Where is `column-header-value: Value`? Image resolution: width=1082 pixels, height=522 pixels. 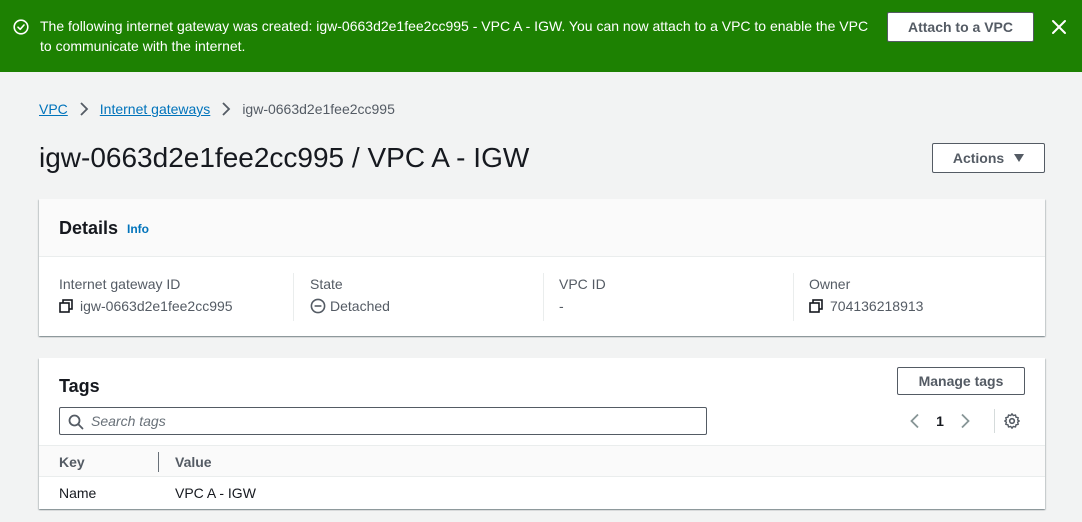
column-header-value: Value is located at coordinates (193, 462).